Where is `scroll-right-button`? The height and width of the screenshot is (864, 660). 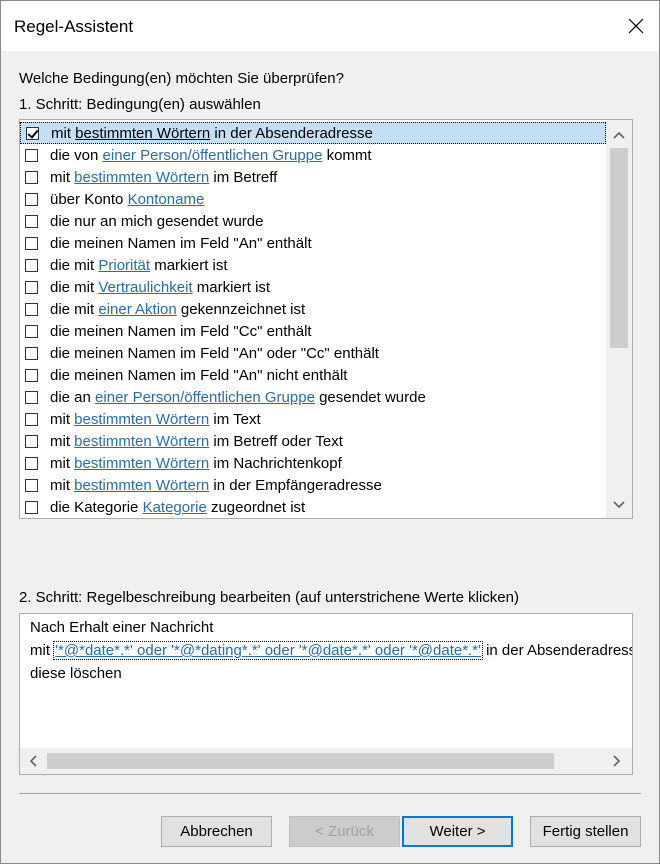
scroll-right-button is located at coordinates (617, 761).